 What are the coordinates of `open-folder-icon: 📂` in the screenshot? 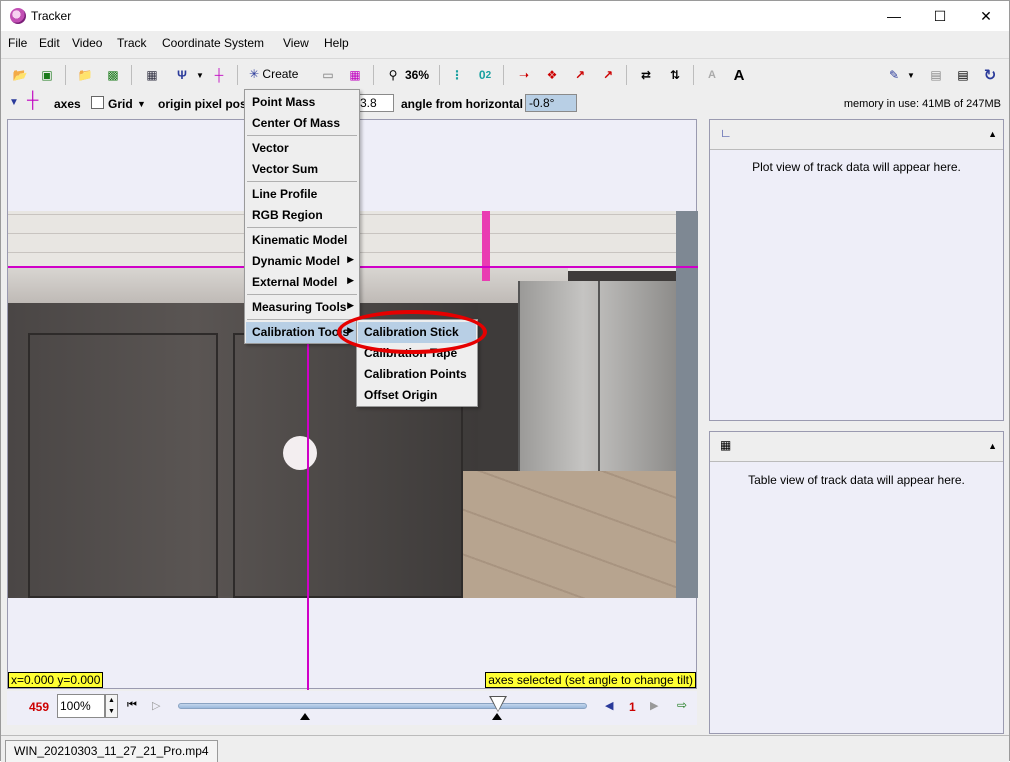 It's located at (20, 75).